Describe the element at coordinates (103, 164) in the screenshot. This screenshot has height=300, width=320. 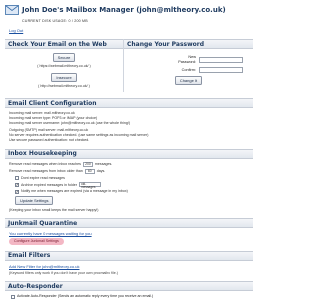
I see `inbox-size-unit: messages.` at that location.